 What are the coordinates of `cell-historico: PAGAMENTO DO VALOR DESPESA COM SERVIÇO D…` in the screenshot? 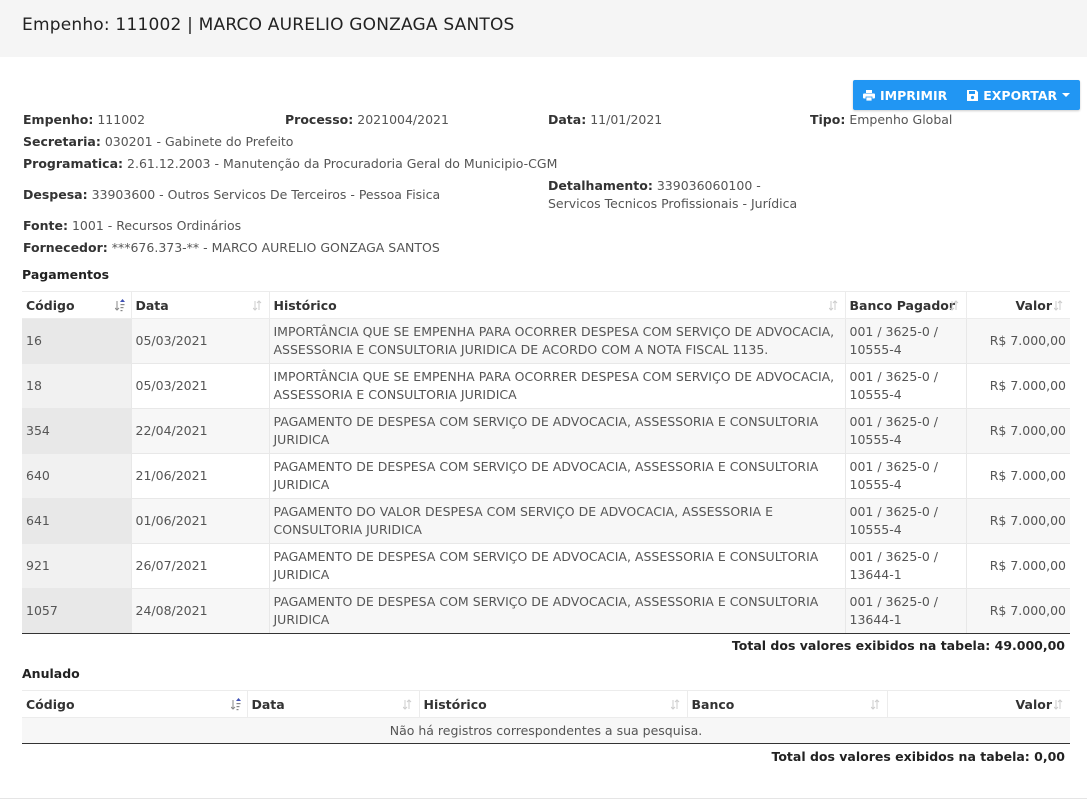 It's located at (556, 521).